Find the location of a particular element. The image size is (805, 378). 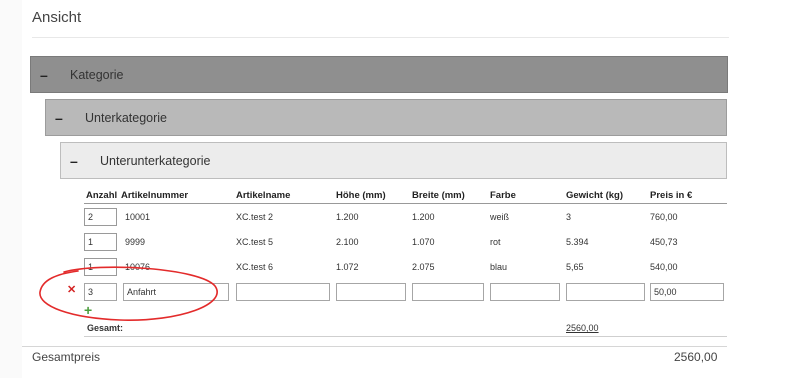

cell-preis: 760,00 is located at coordinates (664, 217).